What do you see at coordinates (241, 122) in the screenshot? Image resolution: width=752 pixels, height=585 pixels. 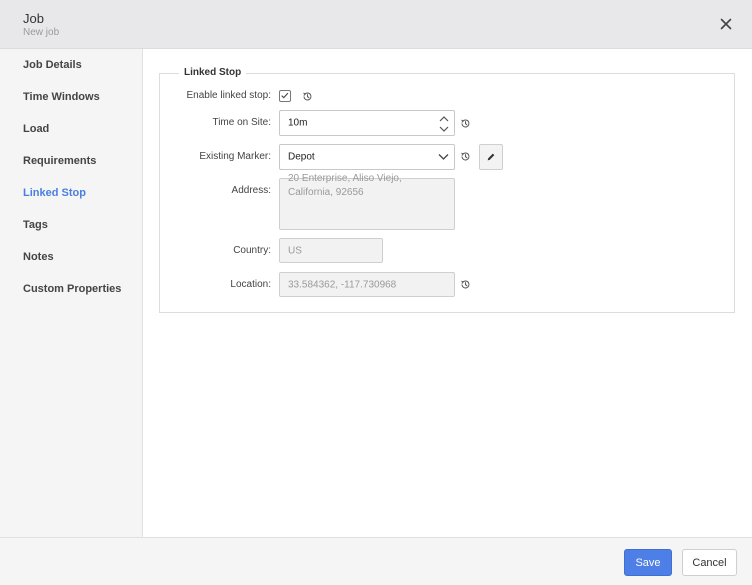 I see `time-on-site-label: Time on Site:` at bounding box center [241, 122].